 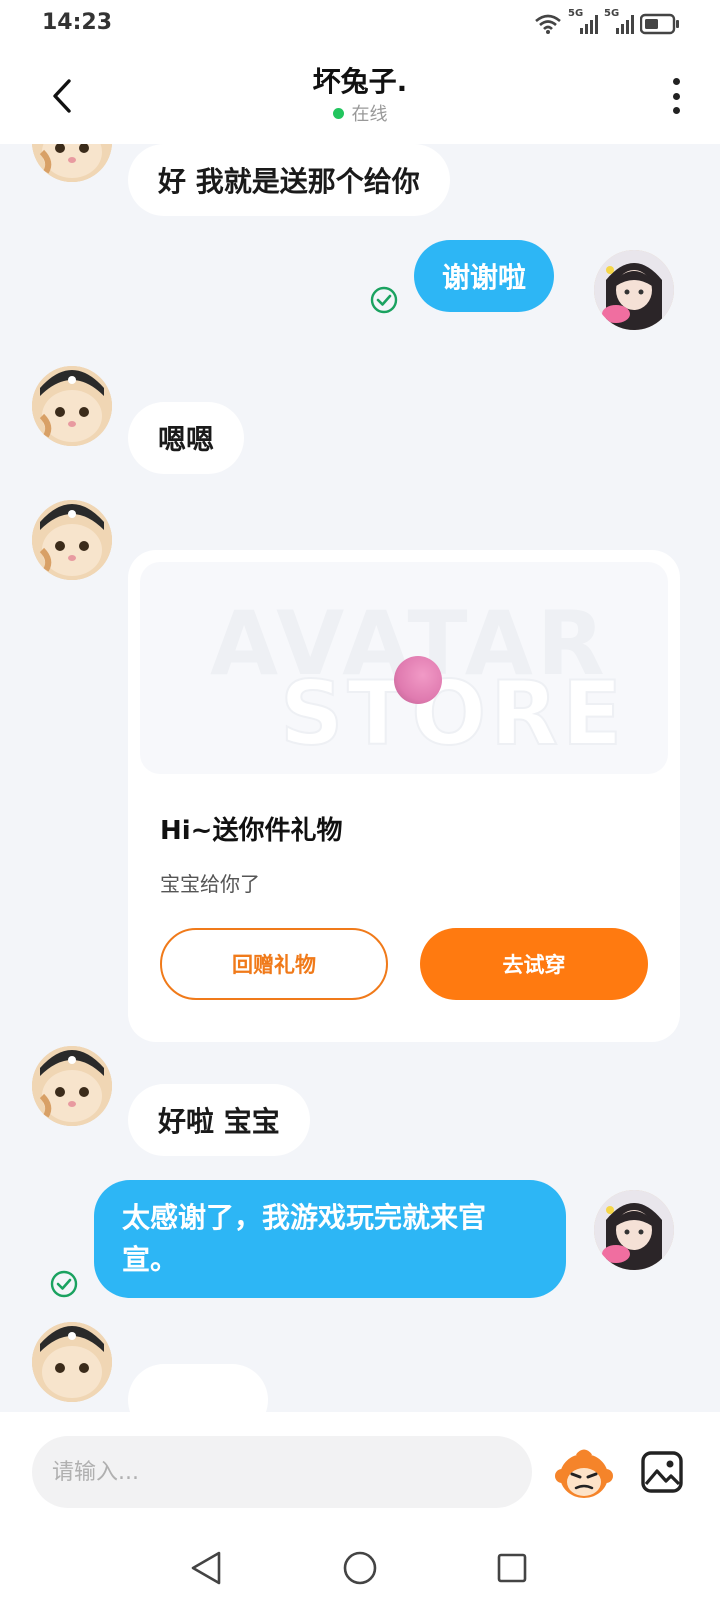 What do you see at coordinates (274, 964) in the screenshot?
I see `return-gift-button: 回赠礼物` at bounding box center [274, 964].